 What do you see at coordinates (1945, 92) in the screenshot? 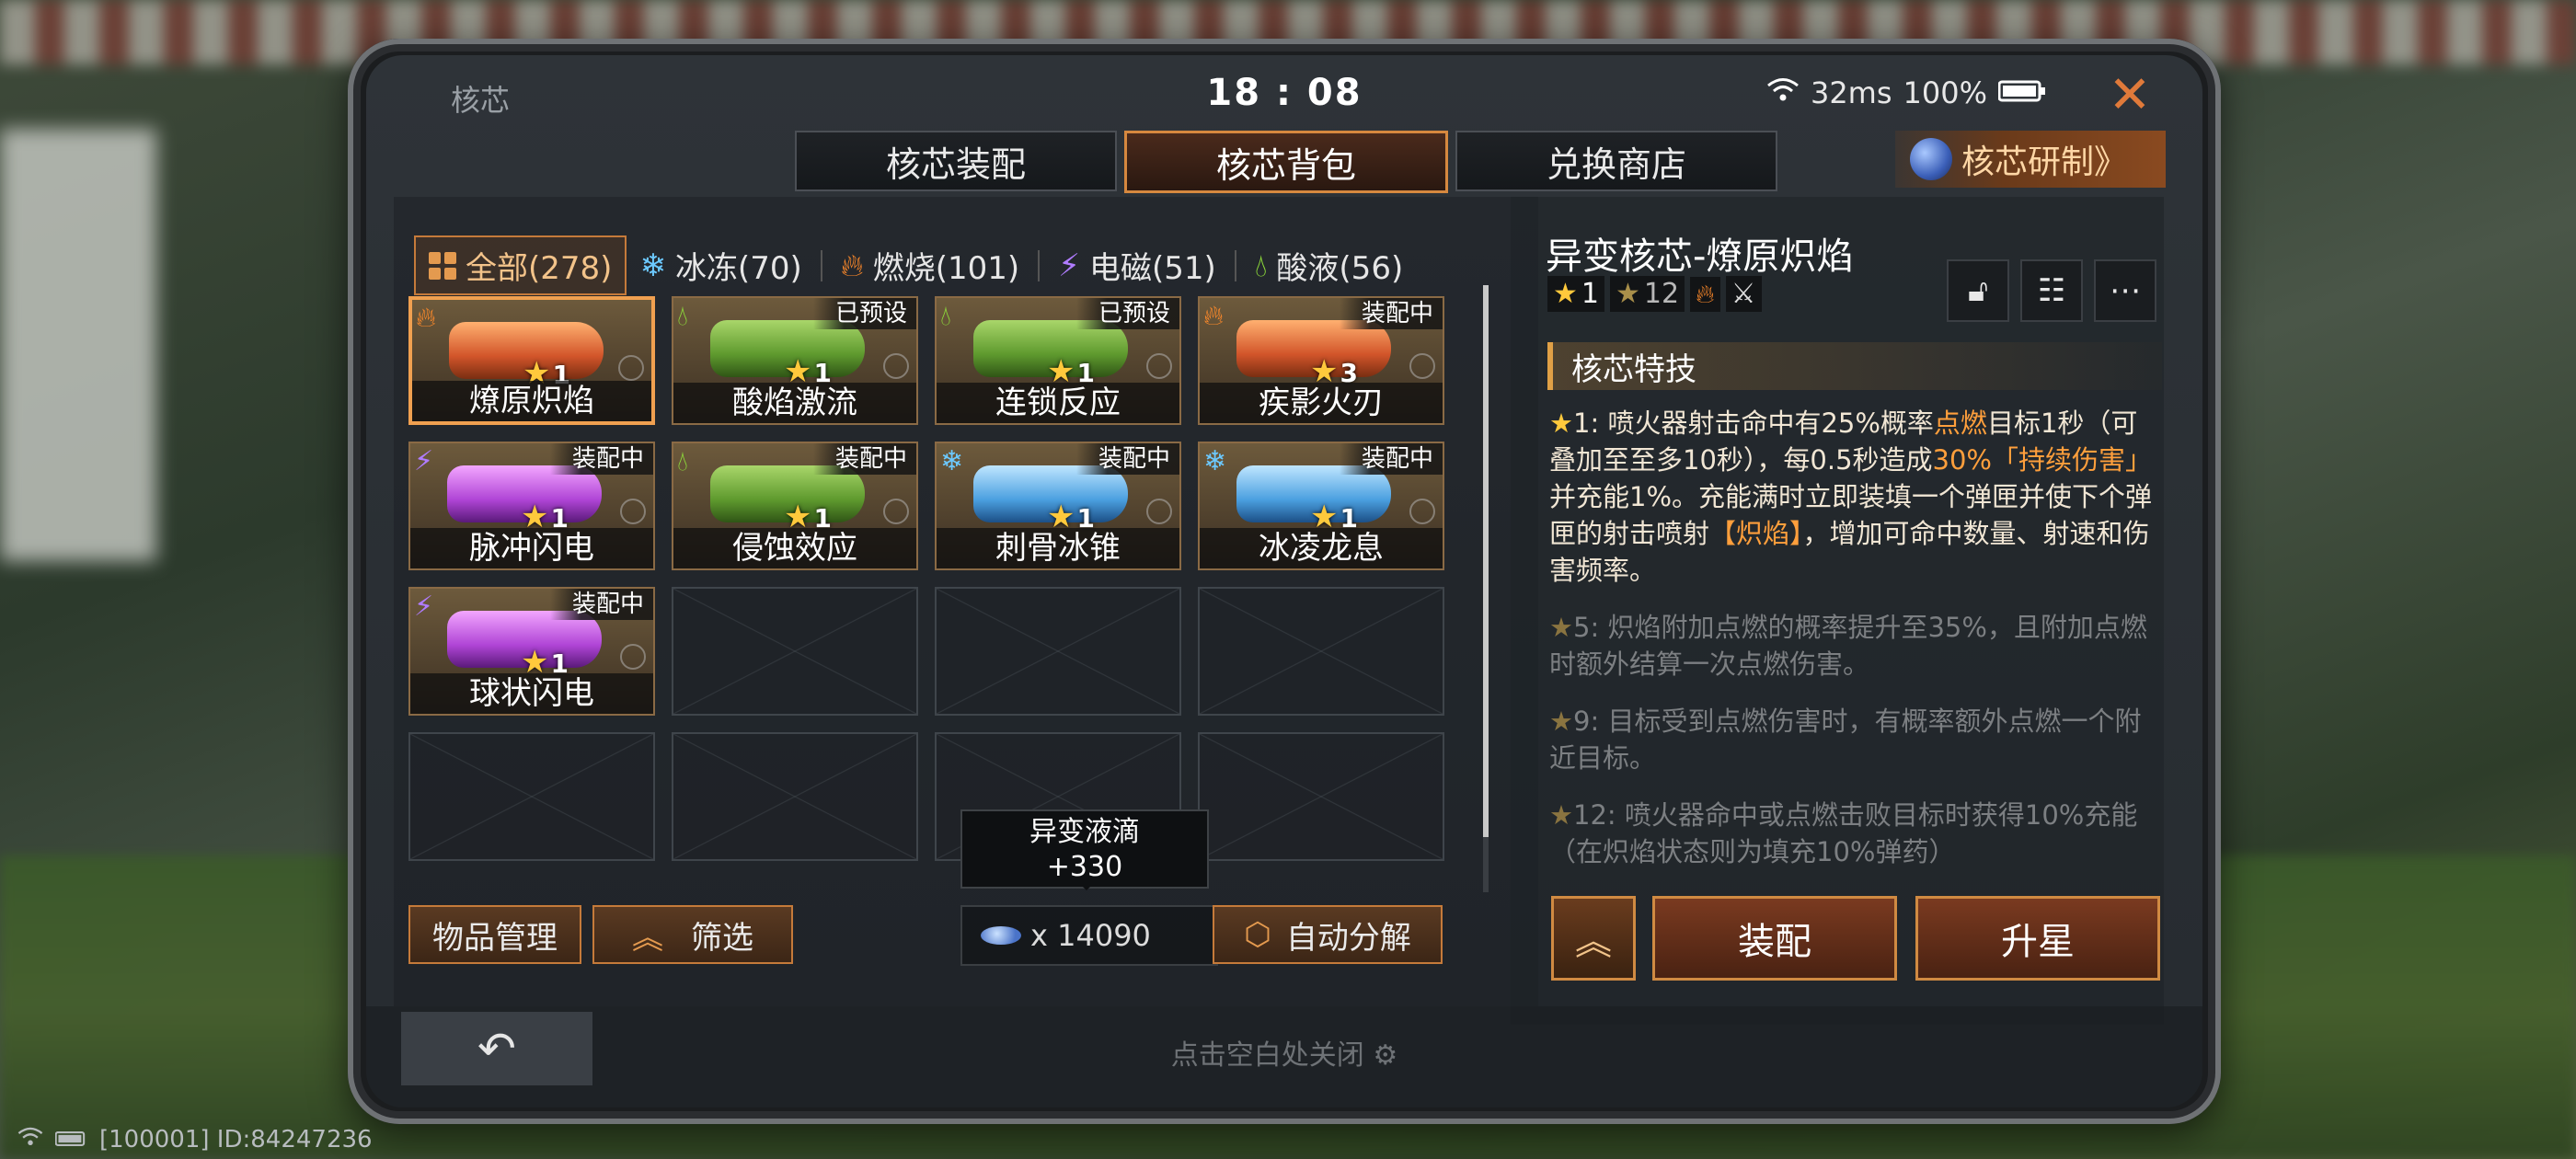
I see `battery-percent: 100%` at bounding box center [1945, 92].